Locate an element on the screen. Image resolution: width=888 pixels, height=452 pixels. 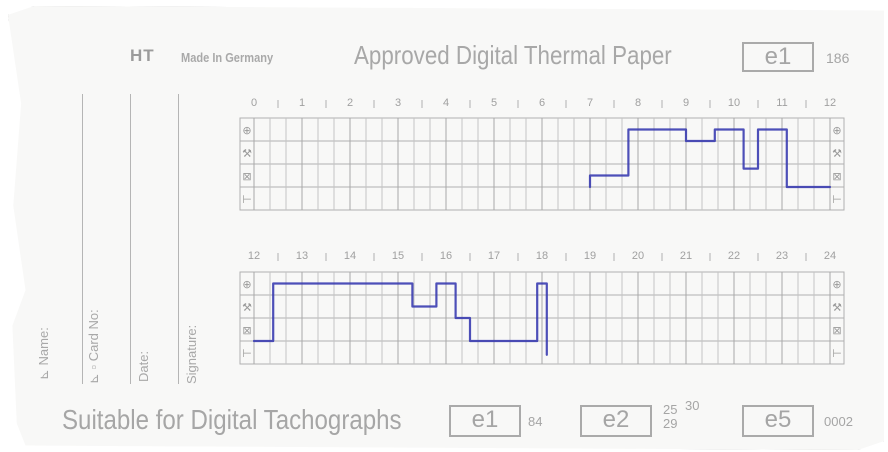
hour-tick-label: 0 is located at coordinates (254, 103).